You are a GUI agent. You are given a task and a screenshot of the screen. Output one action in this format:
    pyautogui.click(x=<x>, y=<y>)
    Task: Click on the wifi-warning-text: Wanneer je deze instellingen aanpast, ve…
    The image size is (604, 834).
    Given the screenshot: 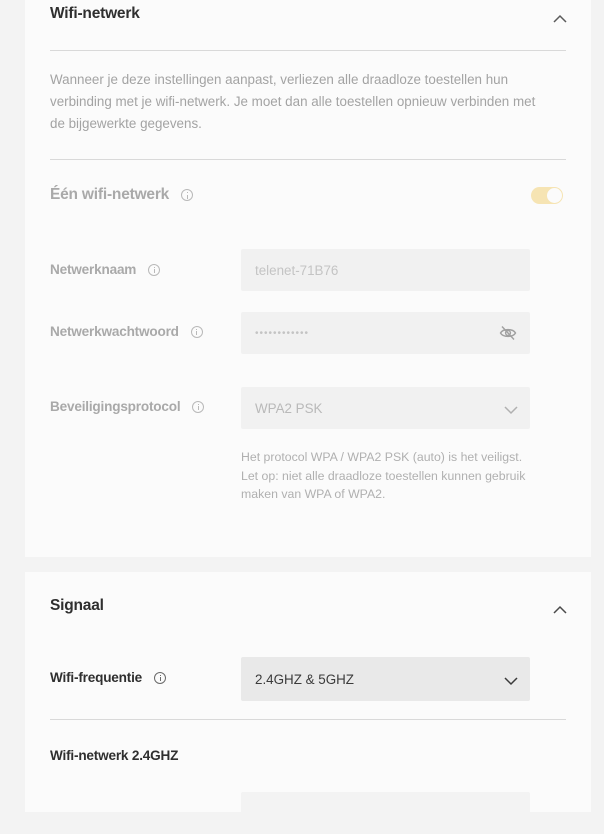 What is the action you would take?
    pyautogui.click(x=293, y=101)
    